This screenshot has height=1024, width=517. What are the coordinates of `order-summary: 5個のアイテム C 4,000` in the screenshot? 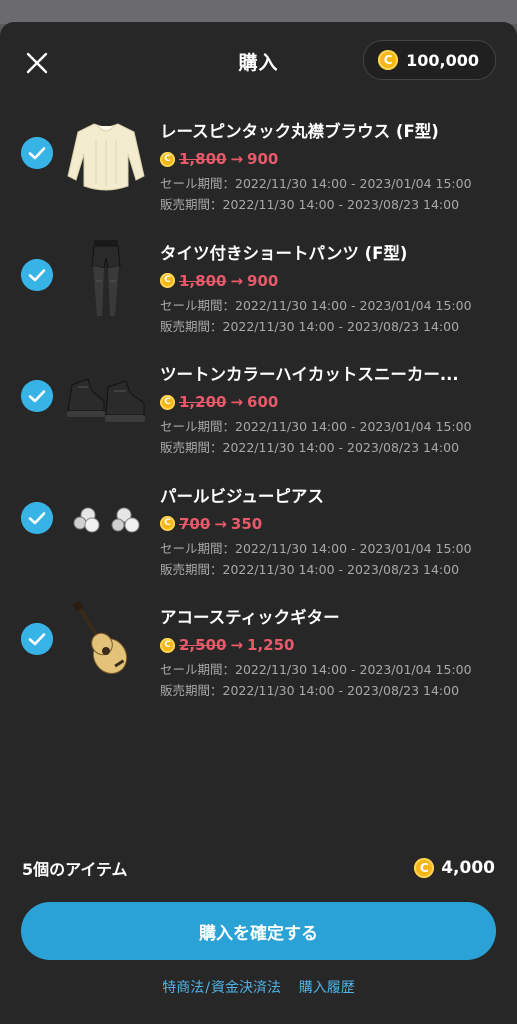 It's located at (258, 868).